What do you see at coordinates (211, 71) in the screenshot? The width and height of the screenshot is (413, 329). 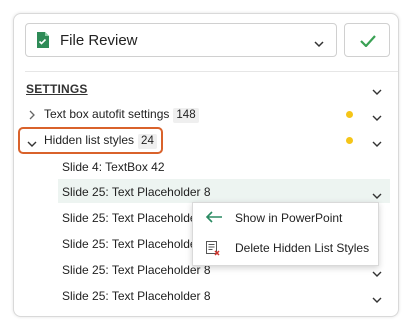 I see `divider` at bounding box center [211, 71].